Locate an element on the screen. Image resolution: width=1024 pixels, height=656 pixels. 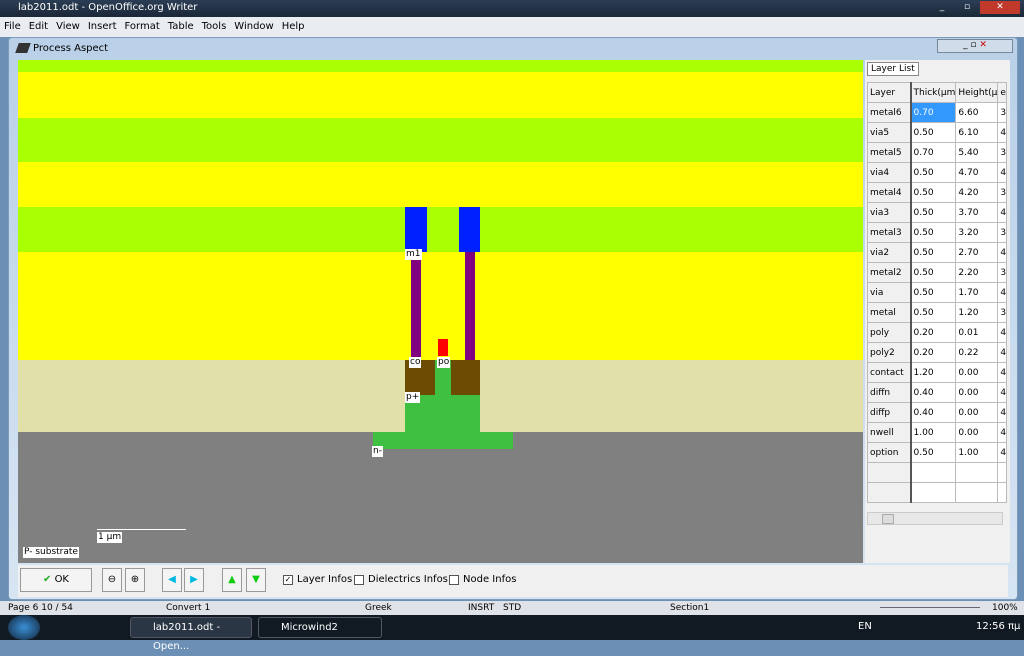
taskbar-item-microwind: Microwind2 is located at coordinates (320, 627).